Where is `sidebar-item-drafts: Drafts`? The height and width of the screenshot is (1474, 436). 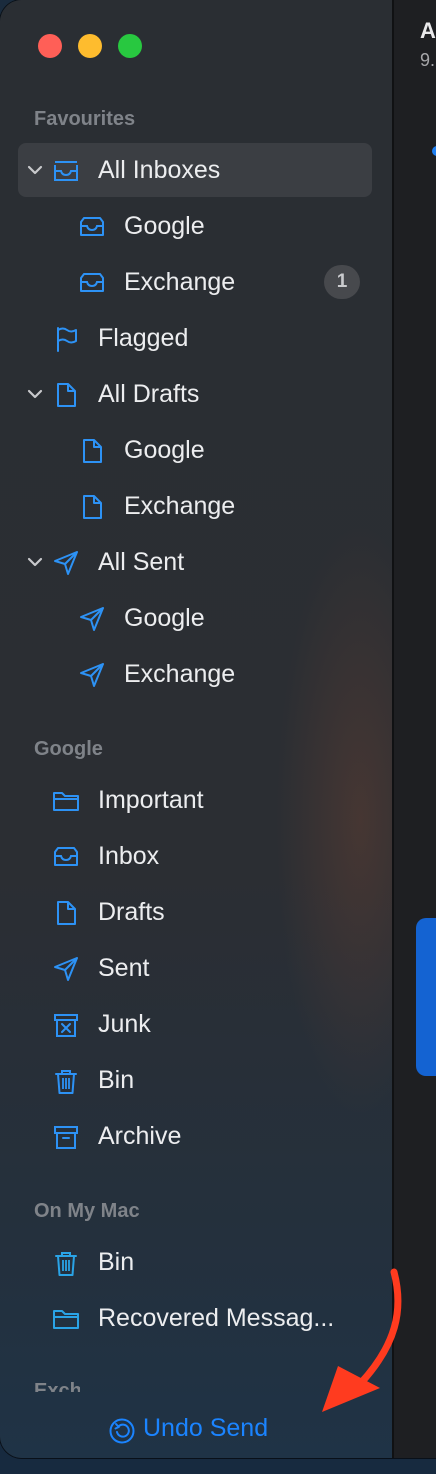
sidebar-item-drafts: Drafts is located at coordinates (195, 912).